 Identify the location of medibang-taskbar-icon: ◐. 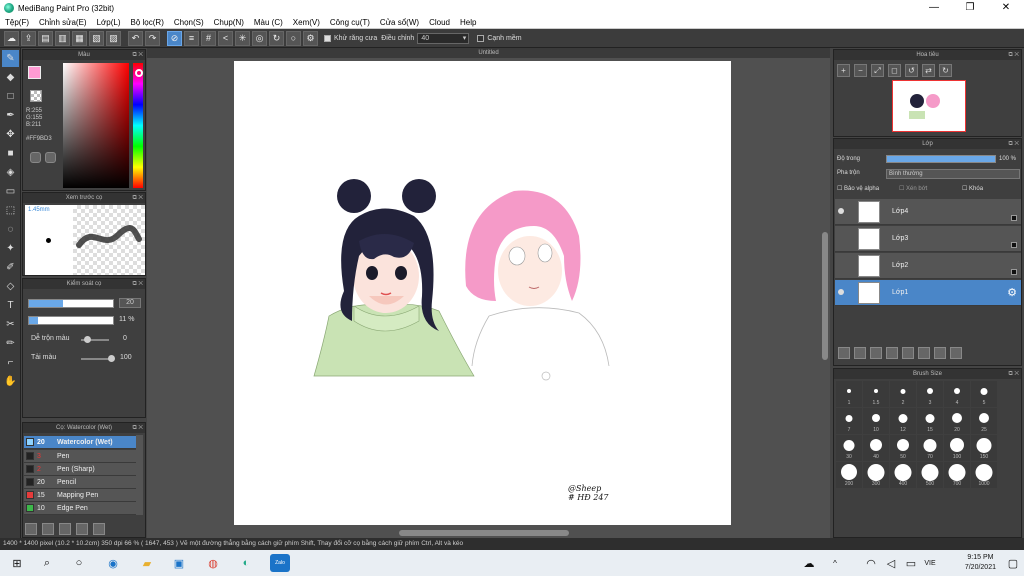
(246, 563).